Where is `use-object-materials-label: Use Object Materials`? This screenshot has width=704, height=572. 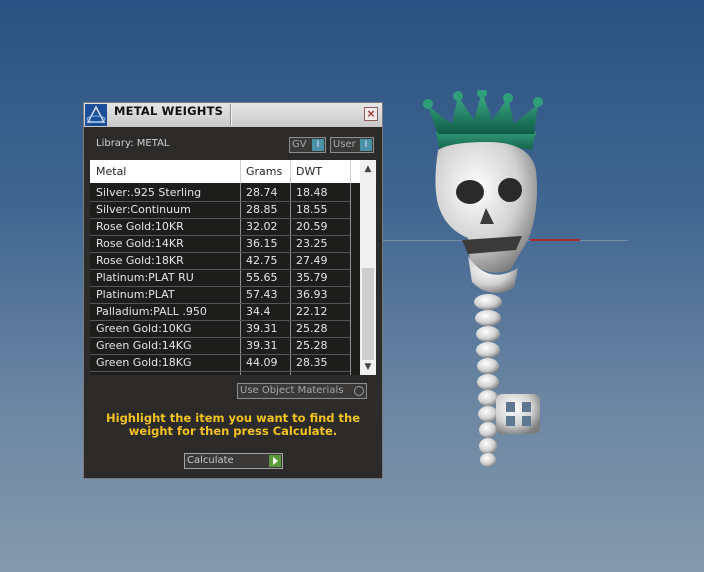
use-object-materials-label: Use Object Materials is located at coordinates (292, 390).